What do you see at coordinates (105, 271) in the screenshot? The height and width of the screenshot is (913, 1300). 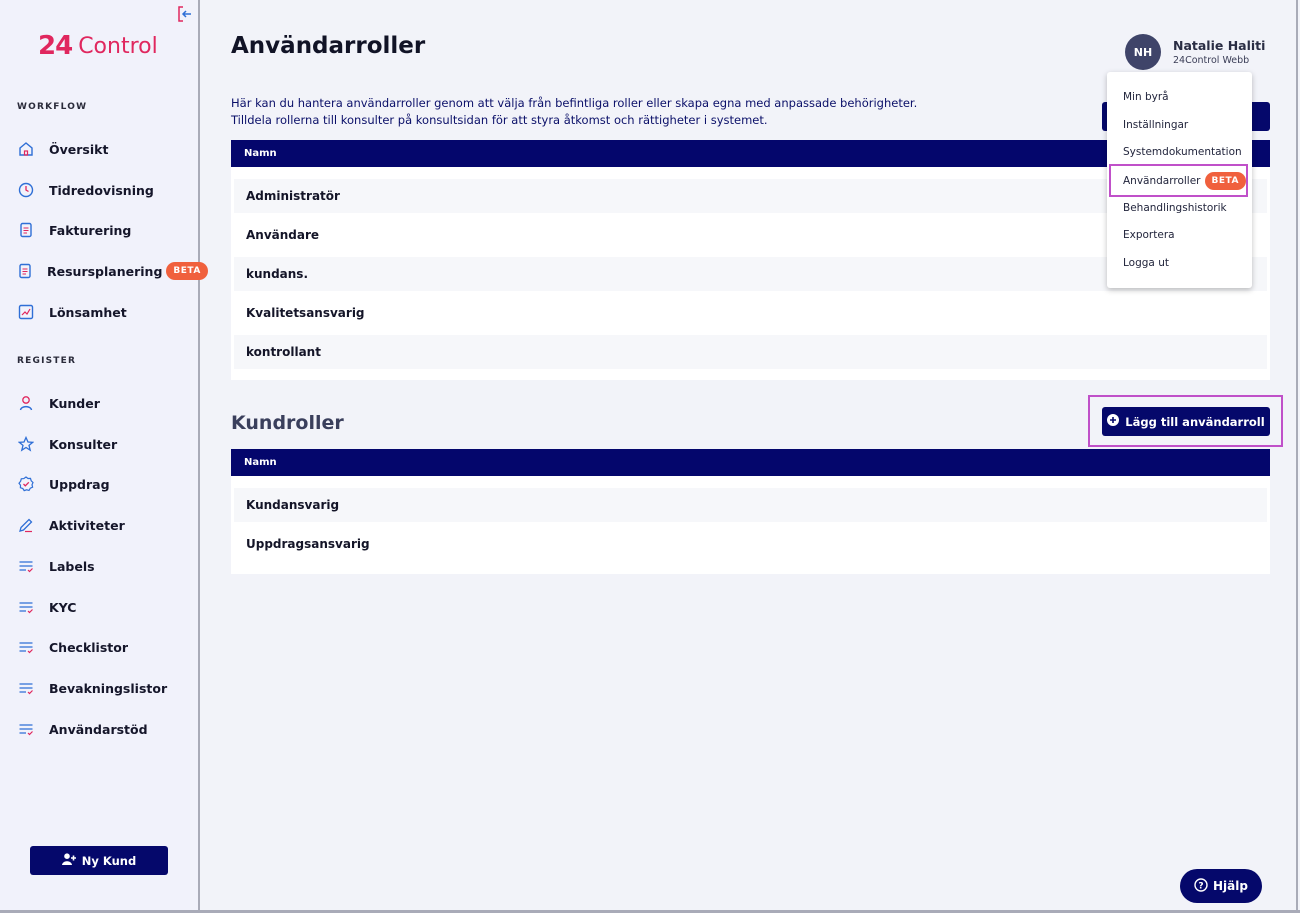 I see `sidebar-item-label: Resursplanering` at bounding box center [105, 271].